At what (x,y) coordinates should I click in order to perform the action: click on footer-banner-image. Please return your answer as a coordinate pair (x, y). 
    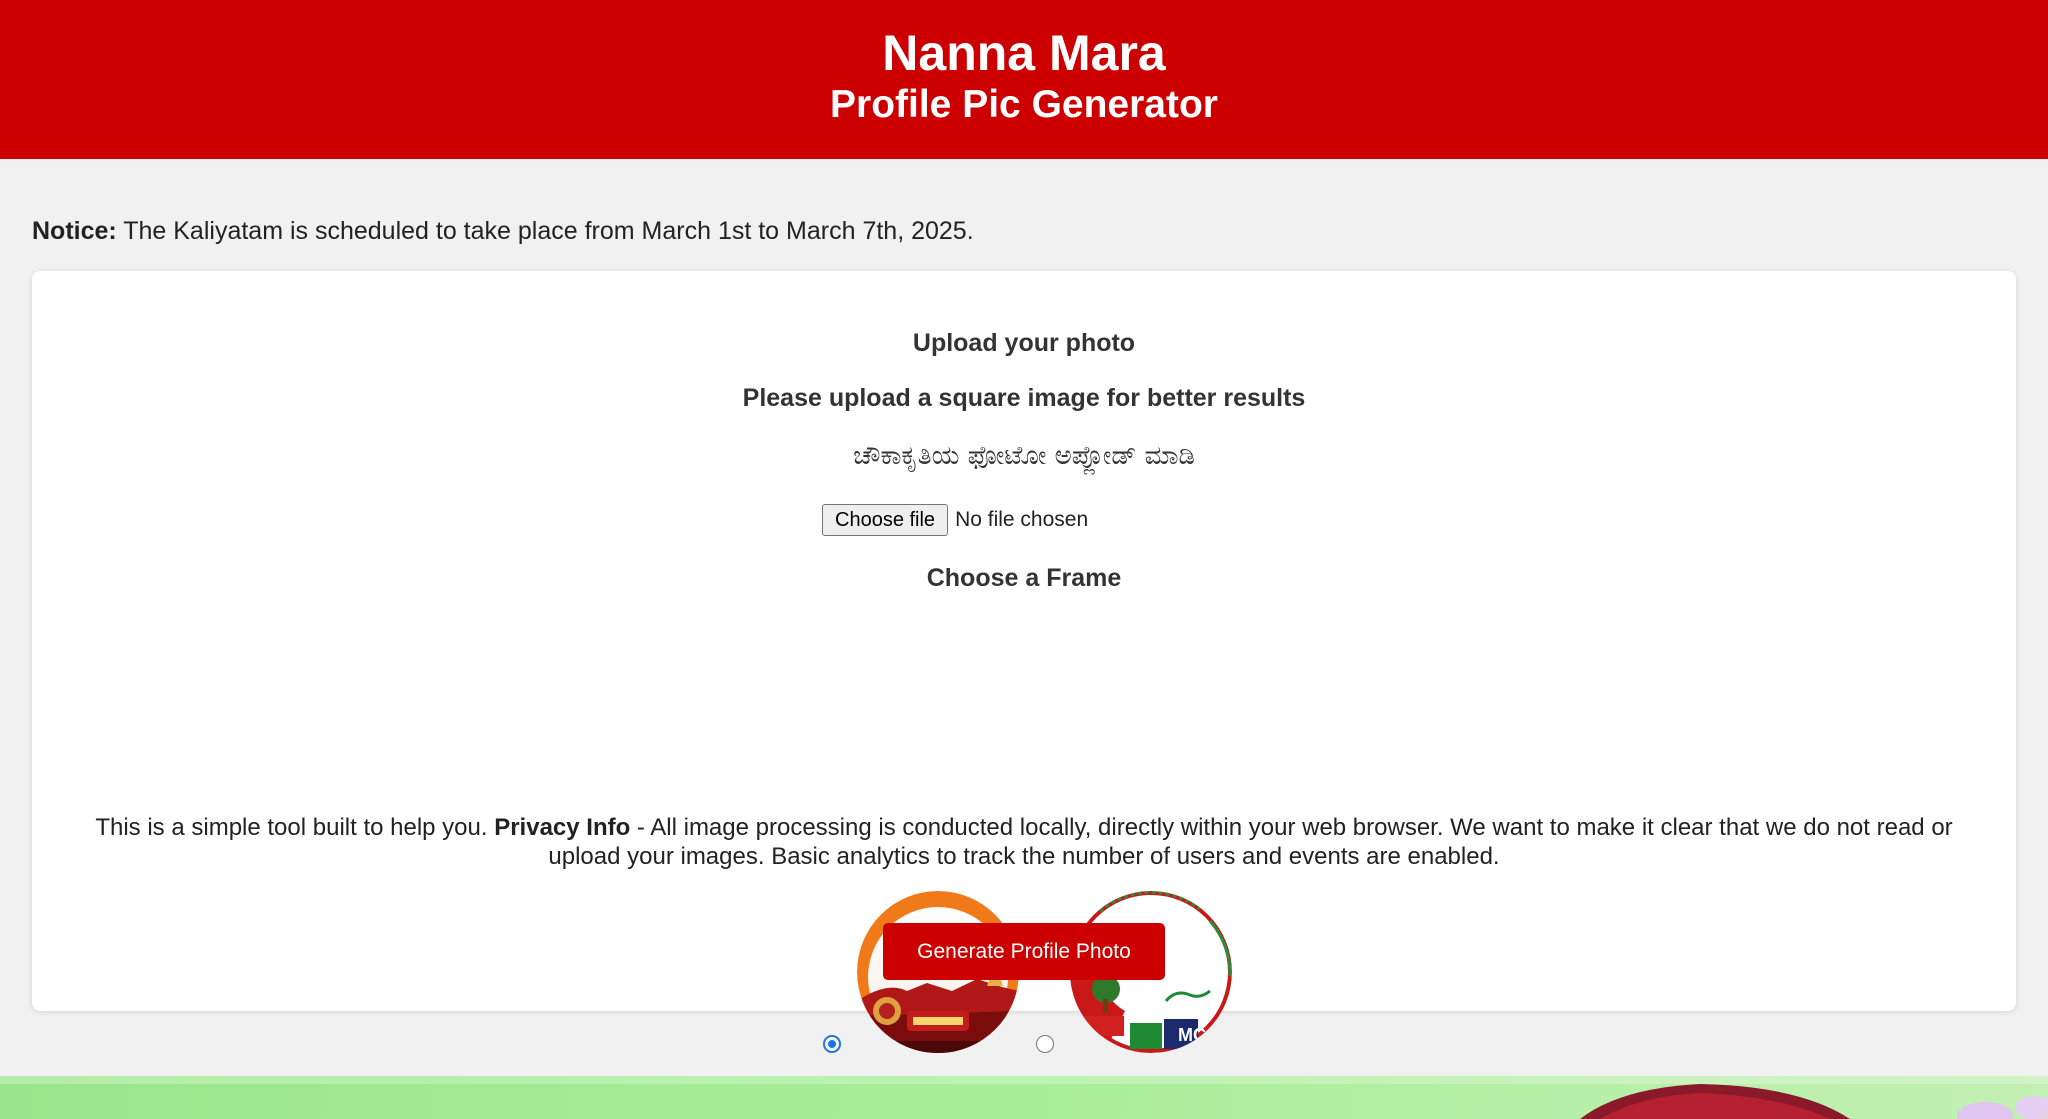
    Looking at the image, I should click on (1024, 1097).